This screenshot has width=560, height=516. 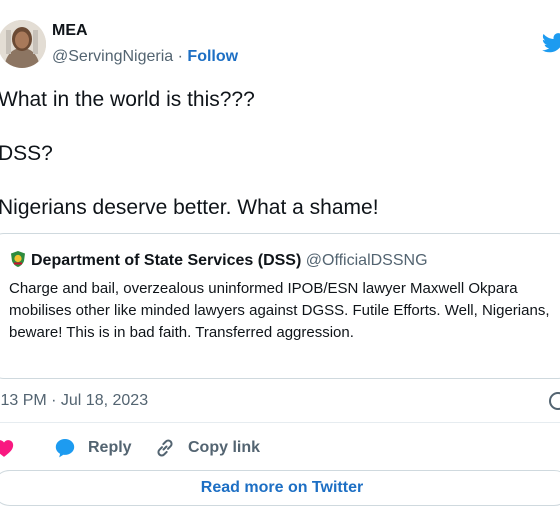 I want to click on twitter-bird-icon, so click(x=551, y=43).